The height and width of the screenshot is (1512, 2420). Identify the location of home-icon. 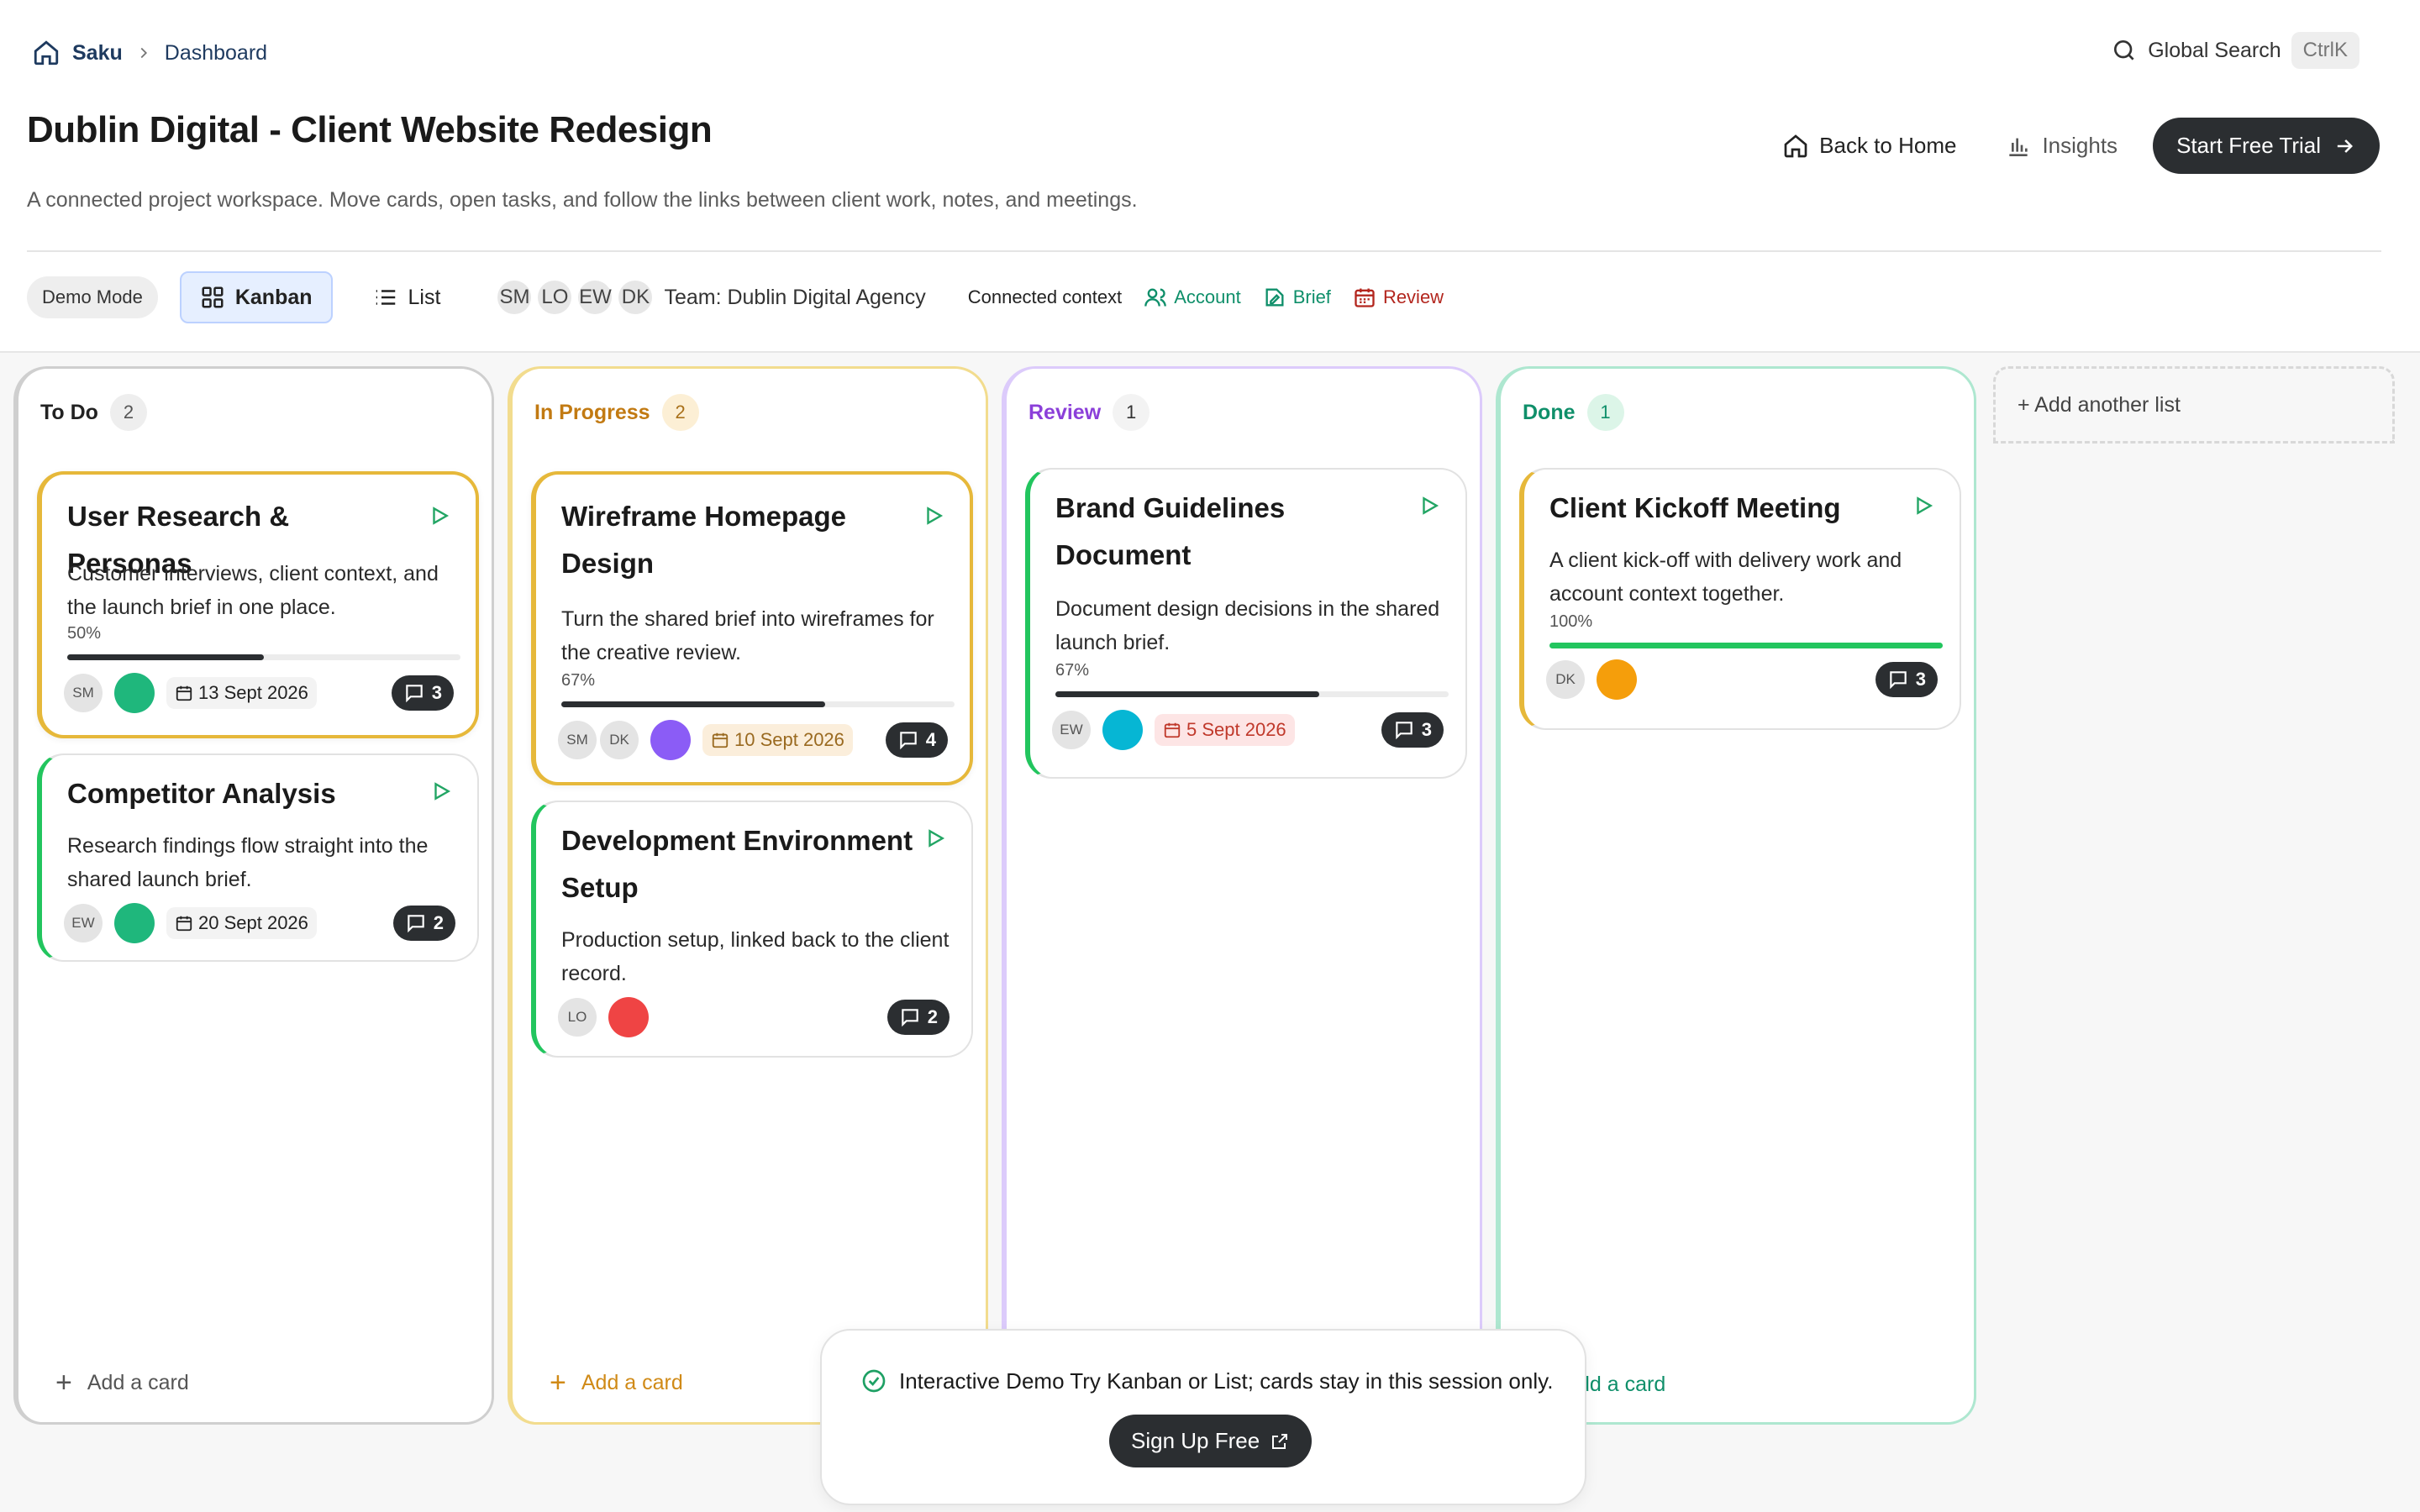
(46, 53).